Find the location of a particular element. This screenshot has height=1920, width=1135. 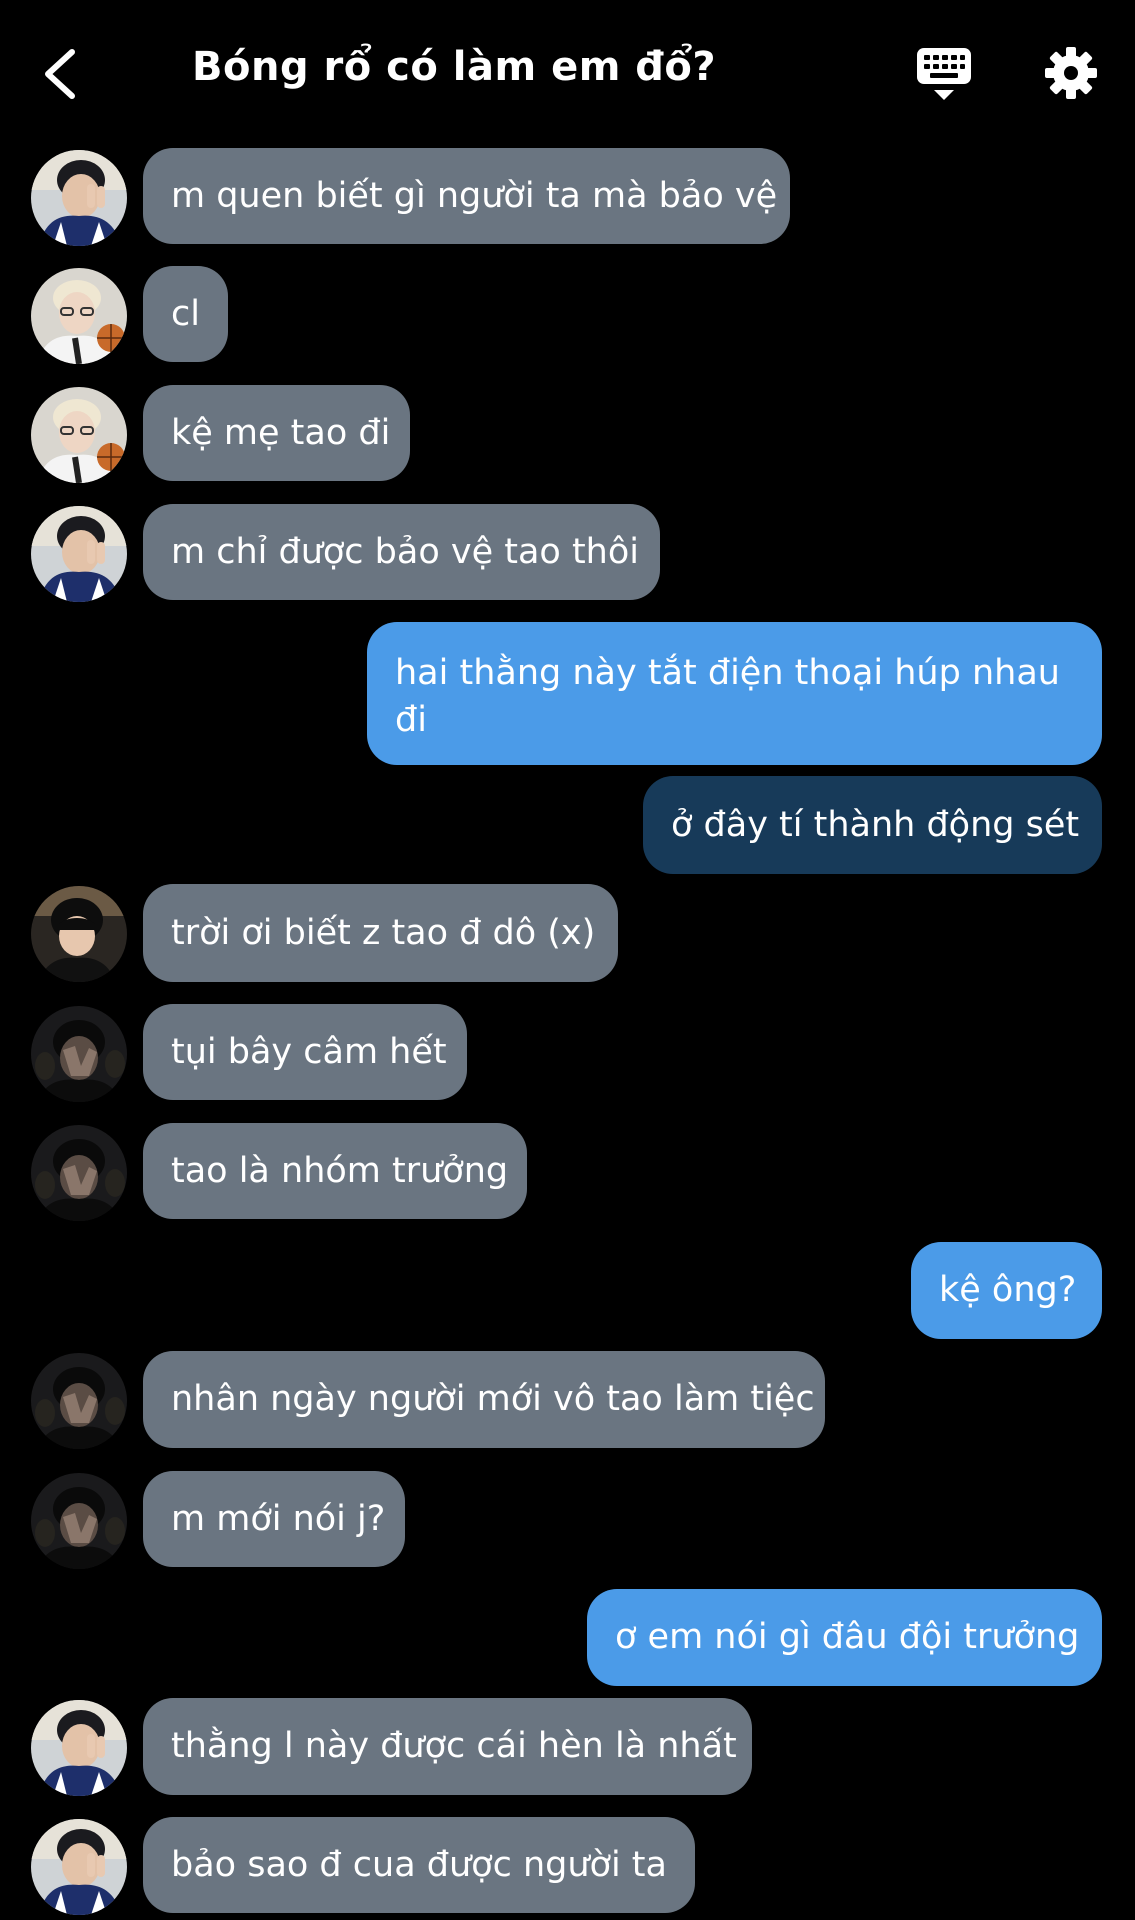

message-bubble: thằng l này được cái hèn là nhất is located at coordinates (447, 1746).